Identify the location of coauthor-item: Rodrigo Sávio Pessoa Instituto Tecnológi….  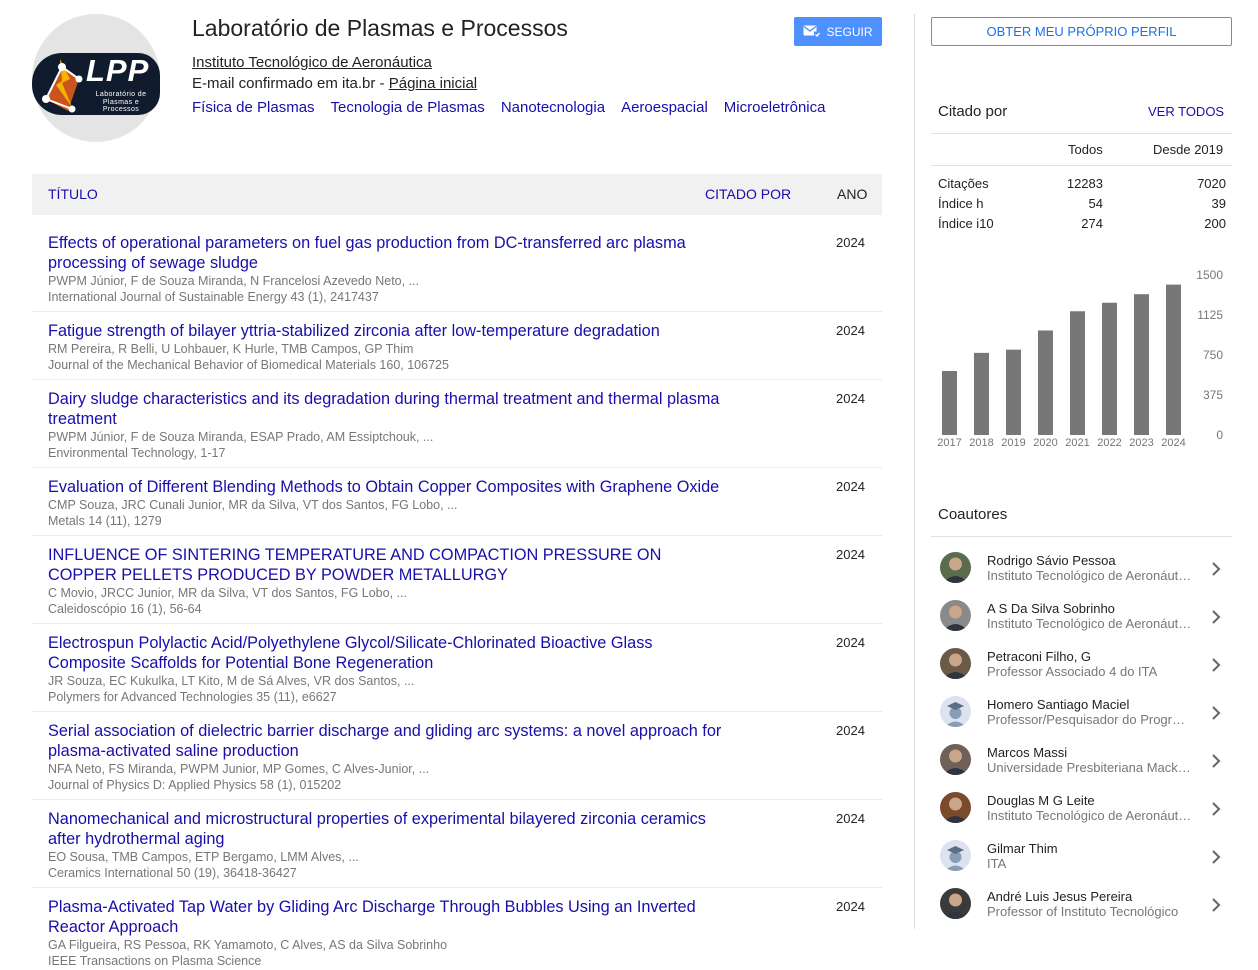
(1081, 569).